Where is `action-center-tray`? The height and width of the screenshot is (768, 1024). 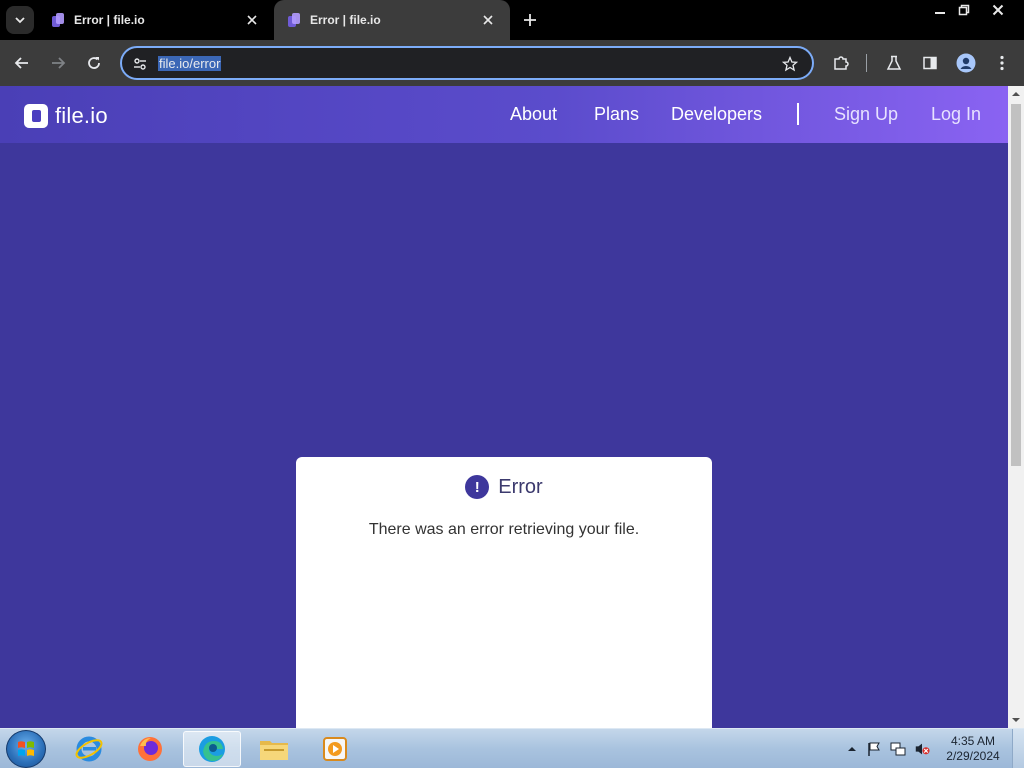 action-center-tray is located at coordinates (874, 749).